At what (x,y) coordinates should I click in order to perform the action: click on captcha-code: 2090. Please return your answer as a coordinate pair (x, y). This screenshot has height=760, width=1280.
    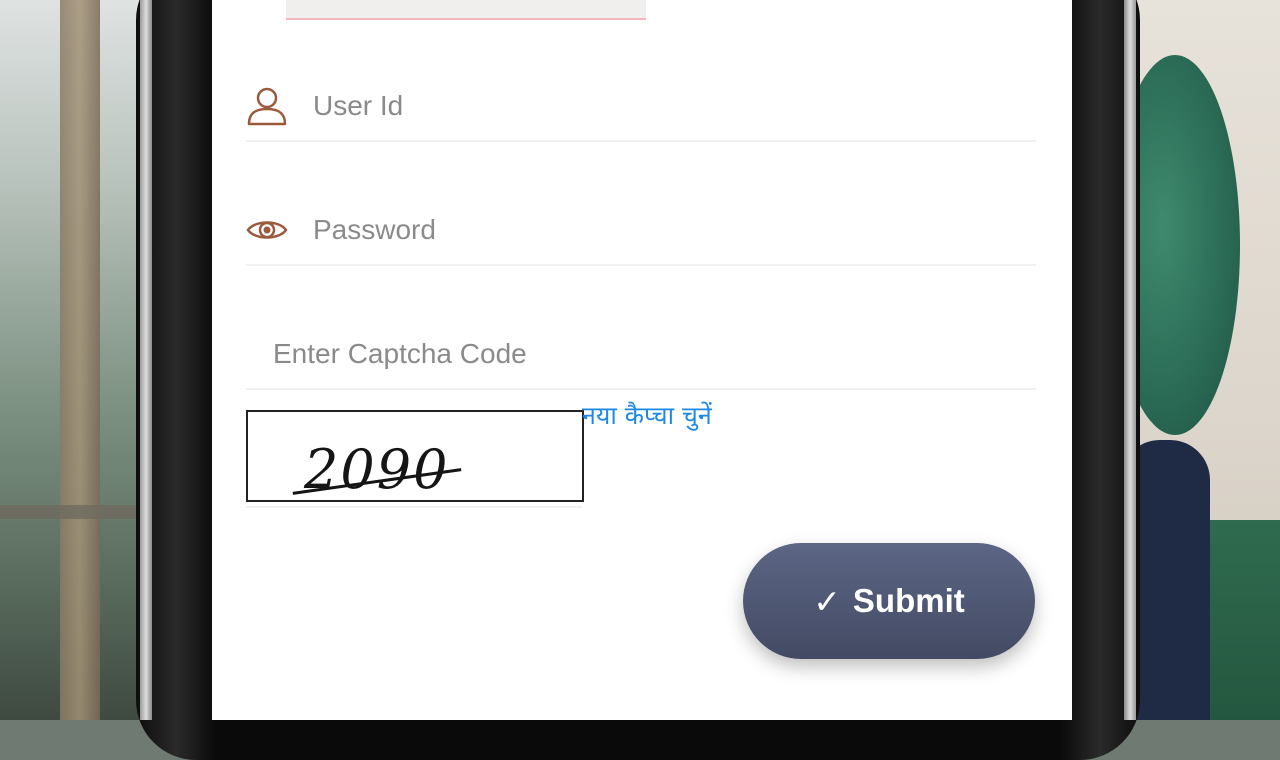
    Looking at the image, I should click on (377, 469).